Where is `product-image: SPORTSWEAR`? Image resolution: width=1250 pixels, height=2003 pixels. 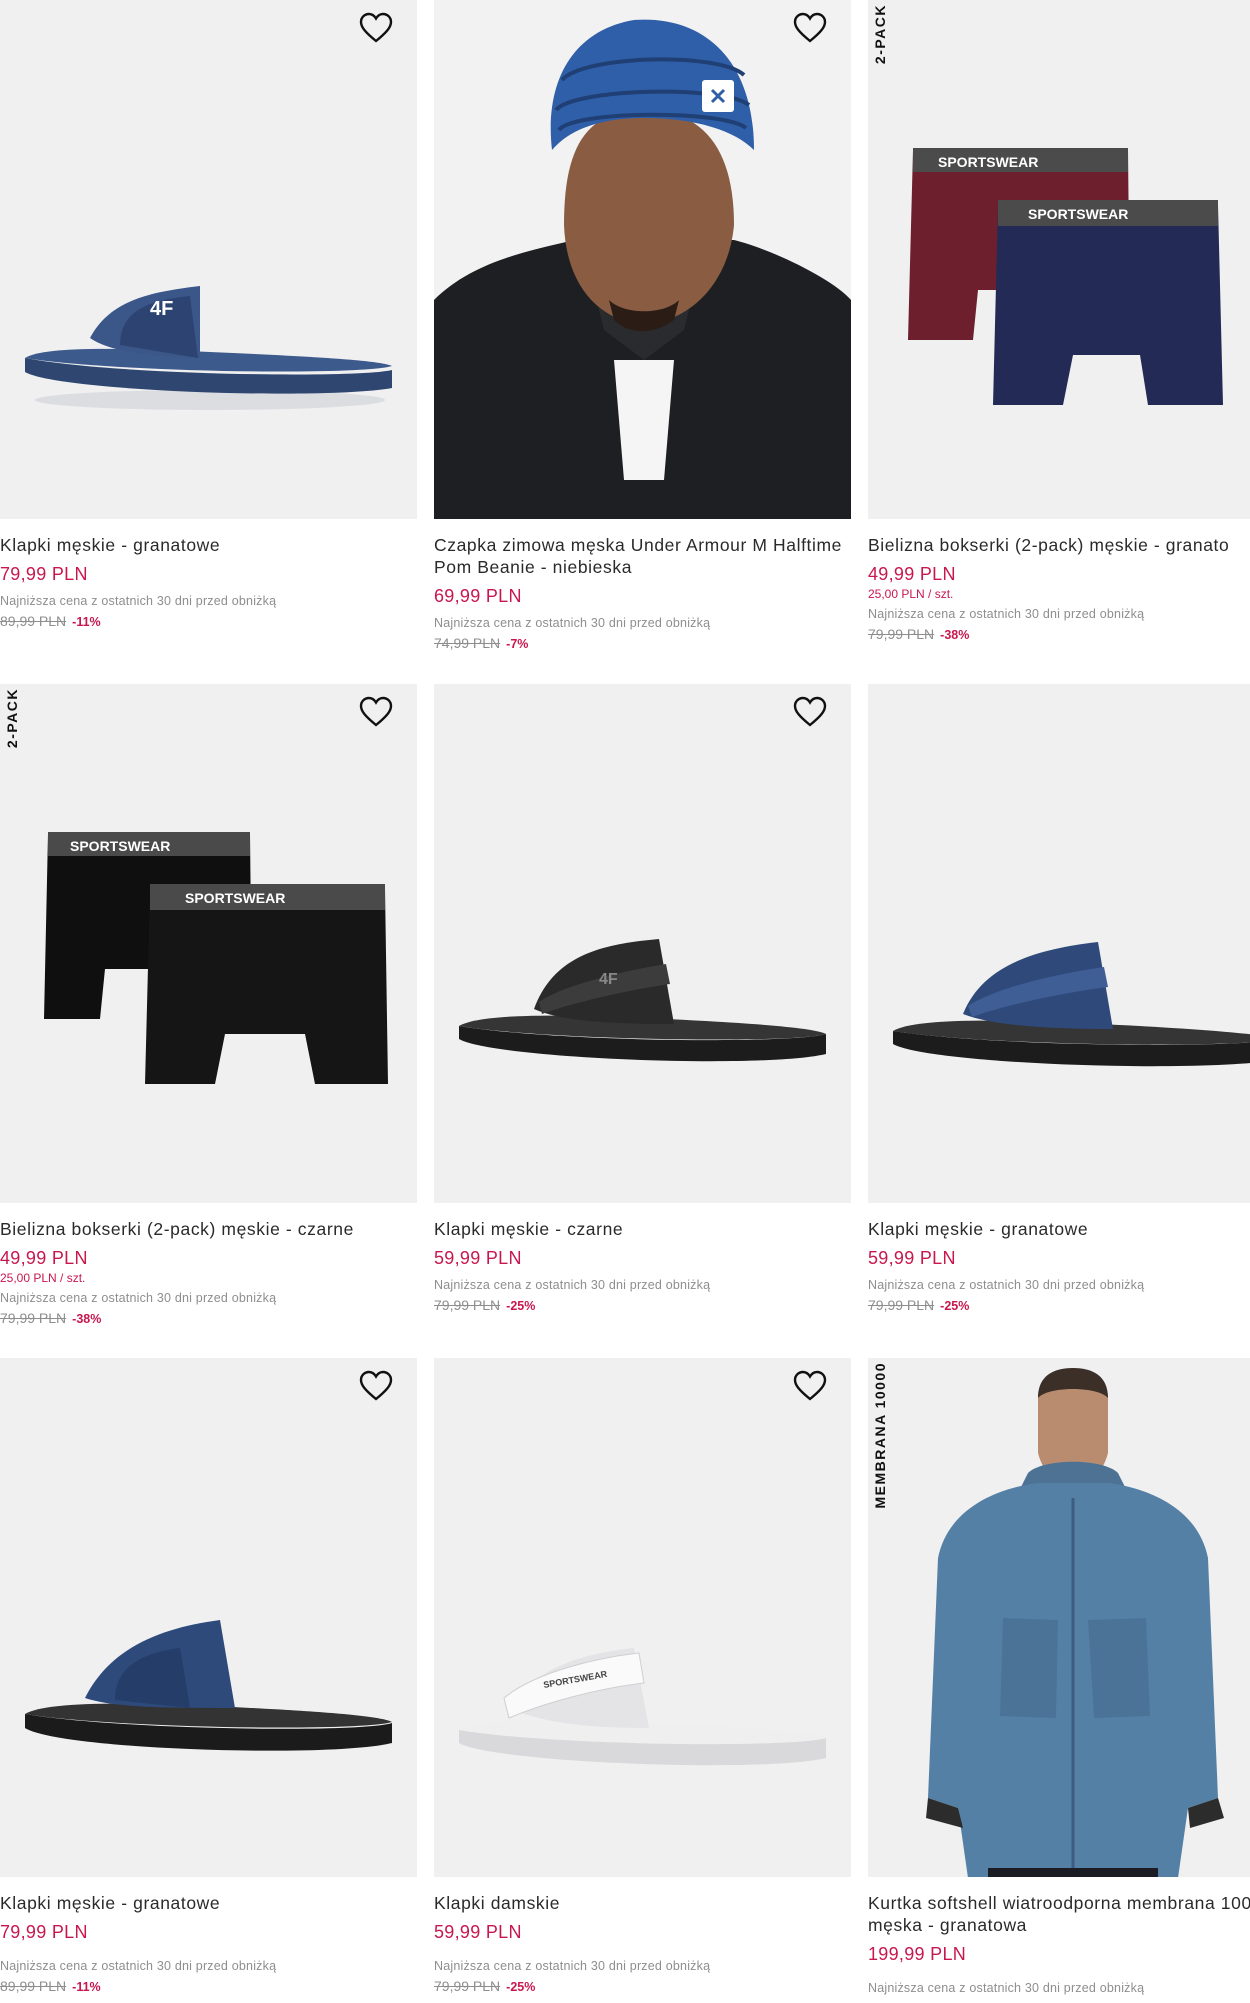 product-image: SPORTSWEAR is located at coordinates (642, 1617).